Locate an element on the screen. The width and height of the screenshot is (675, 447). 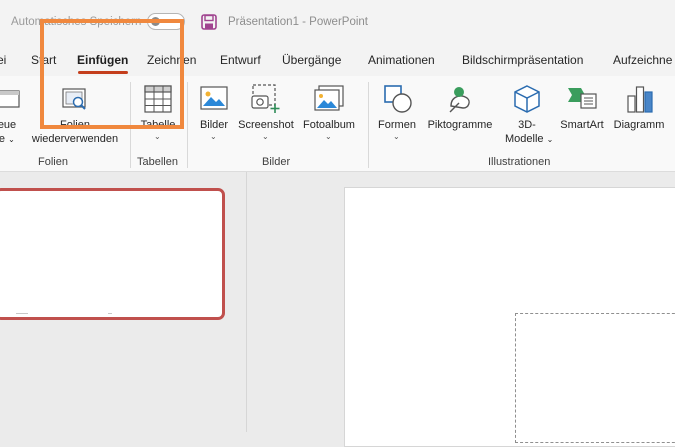
screenshot-label: Screenshot is located at coordinates (266, 125).